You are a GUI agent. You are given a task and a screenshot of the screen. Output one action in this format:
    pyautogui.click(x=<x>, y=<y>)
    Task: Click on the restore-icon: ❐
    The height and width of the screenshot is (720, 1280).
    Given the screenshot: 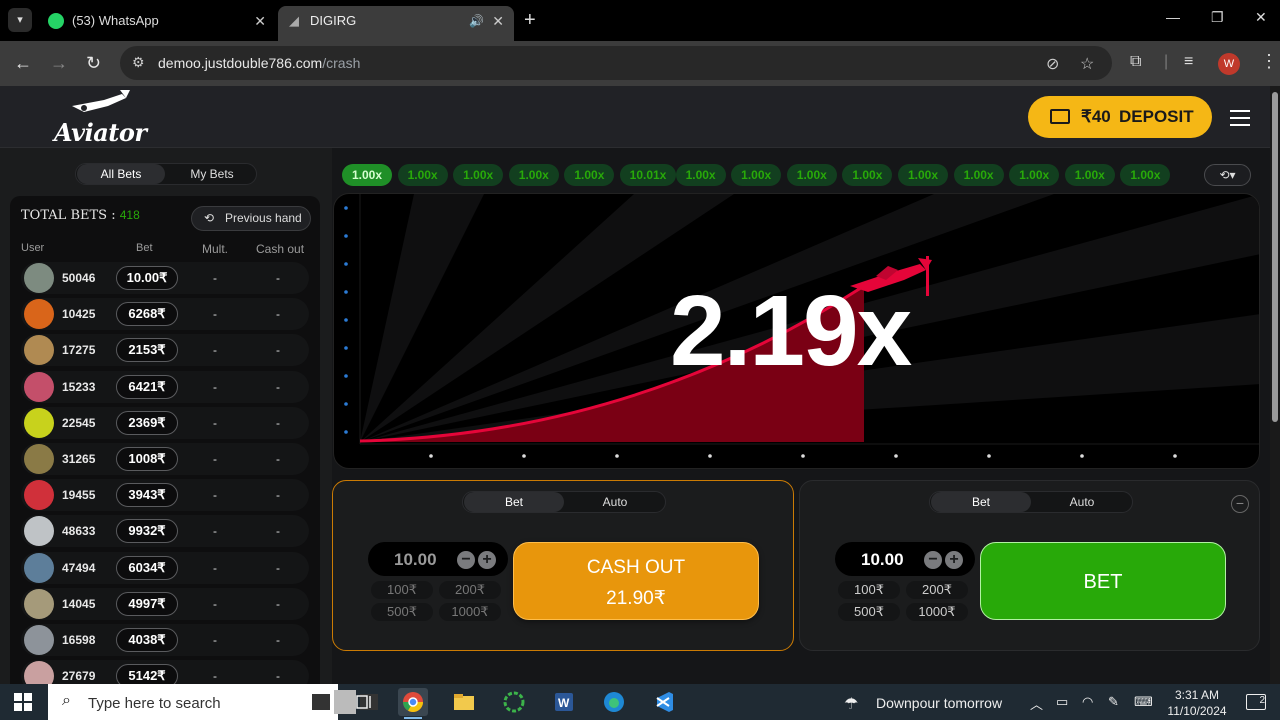 What is the action you would take?
    pyautogui.click(x=1217, y=17)
    